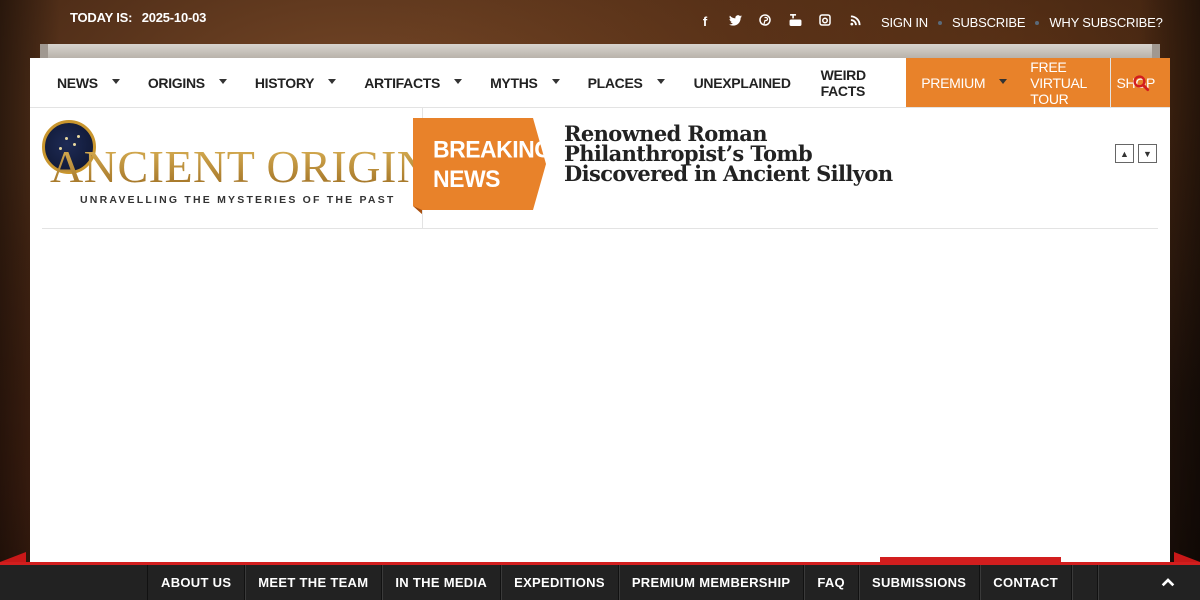 This screenshot has width=1200, height=600. What do you see at coordinates (600, 51) in the screenshot?
I see `decorative-strip` at bounding box center [600, 51].